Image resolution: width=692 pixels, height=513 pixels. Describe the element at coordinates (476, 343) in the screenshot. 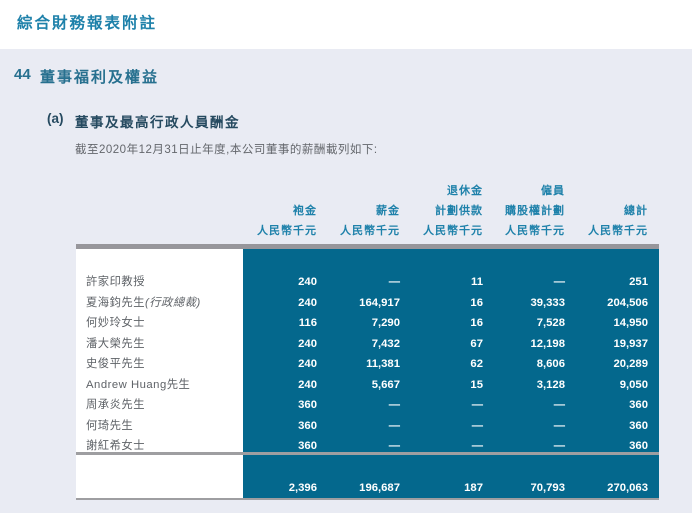

I see `pension-cell: 67` at that location.